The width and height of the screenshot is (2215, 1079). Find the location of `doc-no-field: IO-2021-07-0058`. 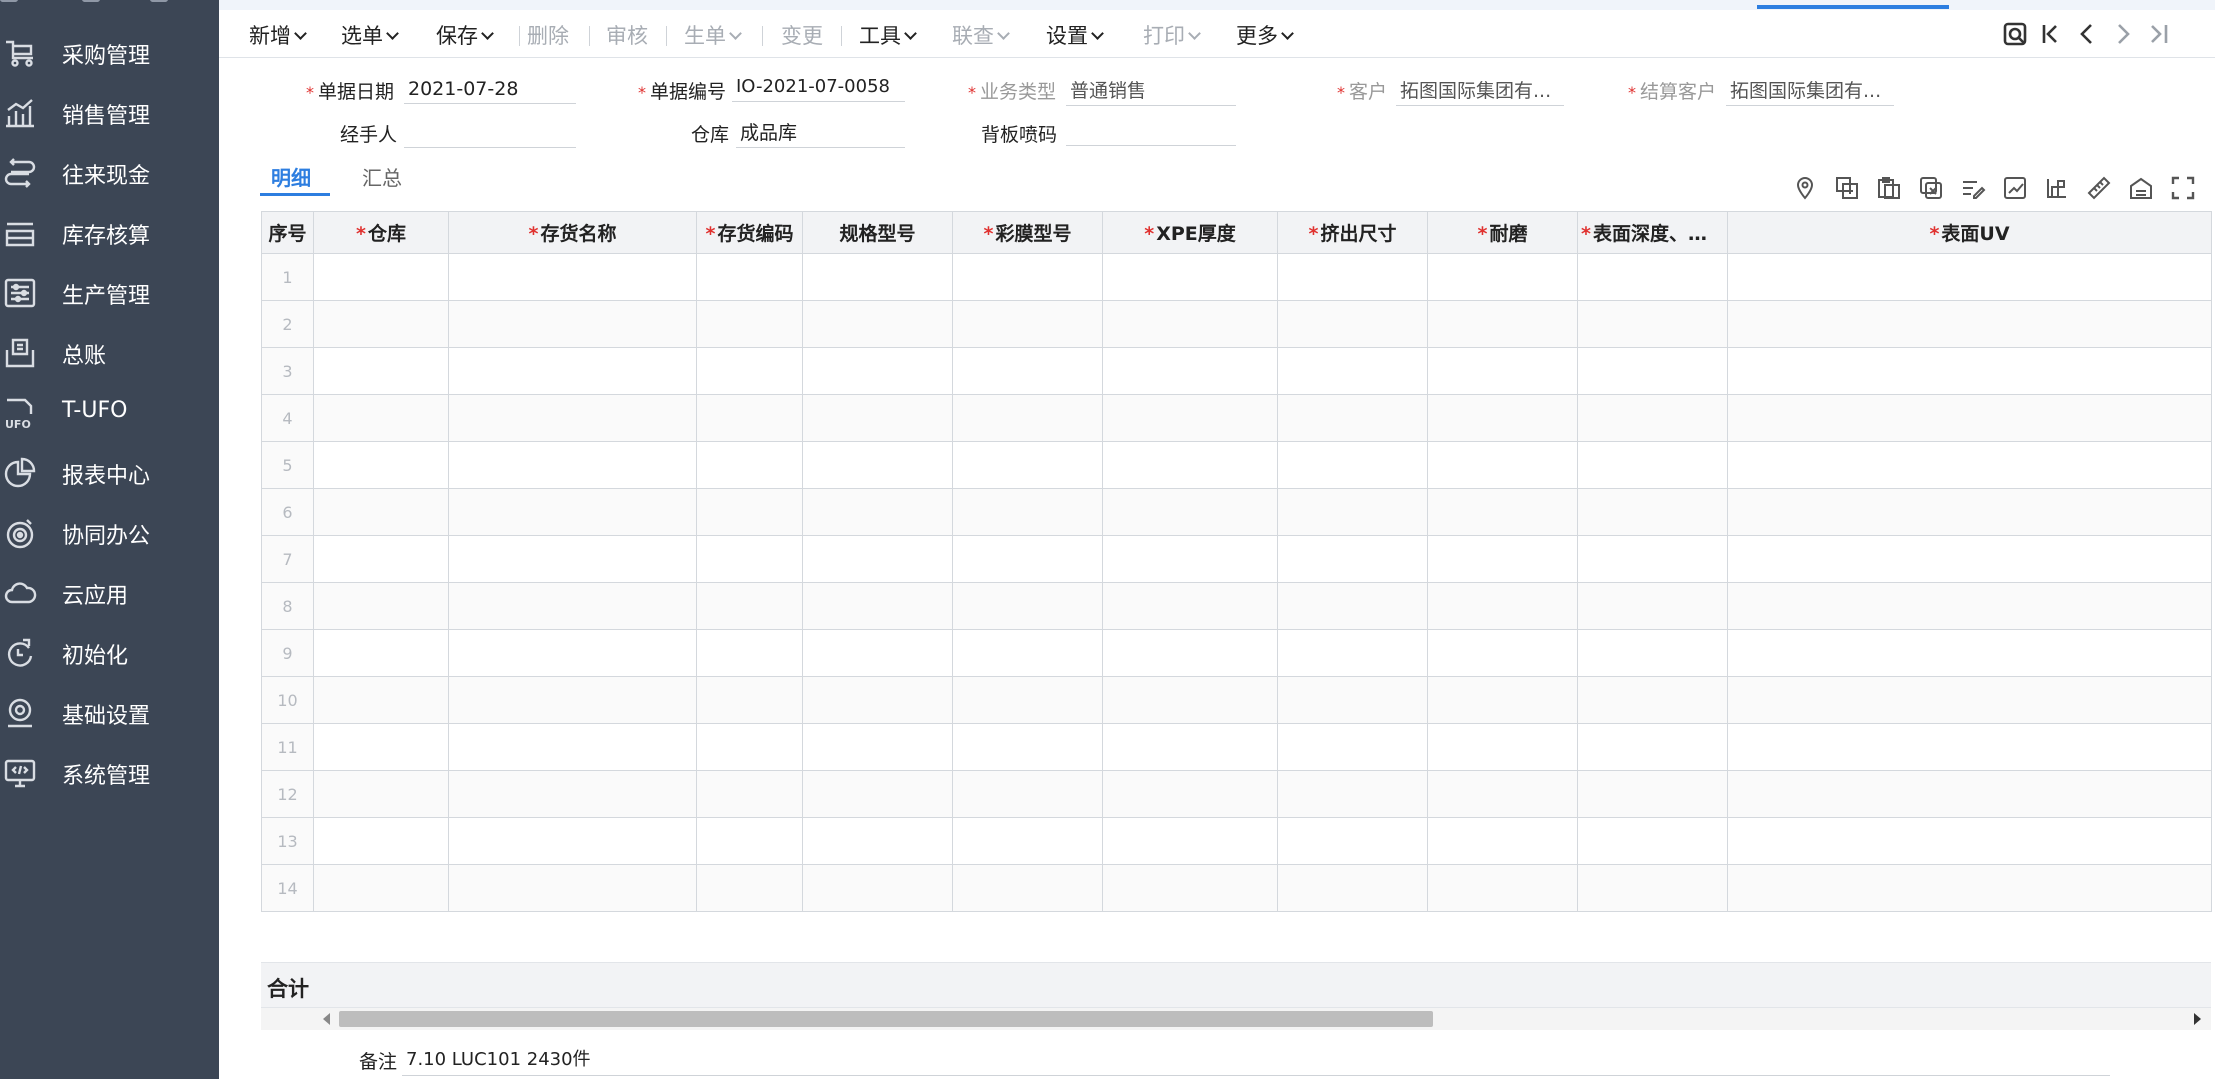

doc-no-field: IO-2021-07-0058 is located at coordinates (818, 87).